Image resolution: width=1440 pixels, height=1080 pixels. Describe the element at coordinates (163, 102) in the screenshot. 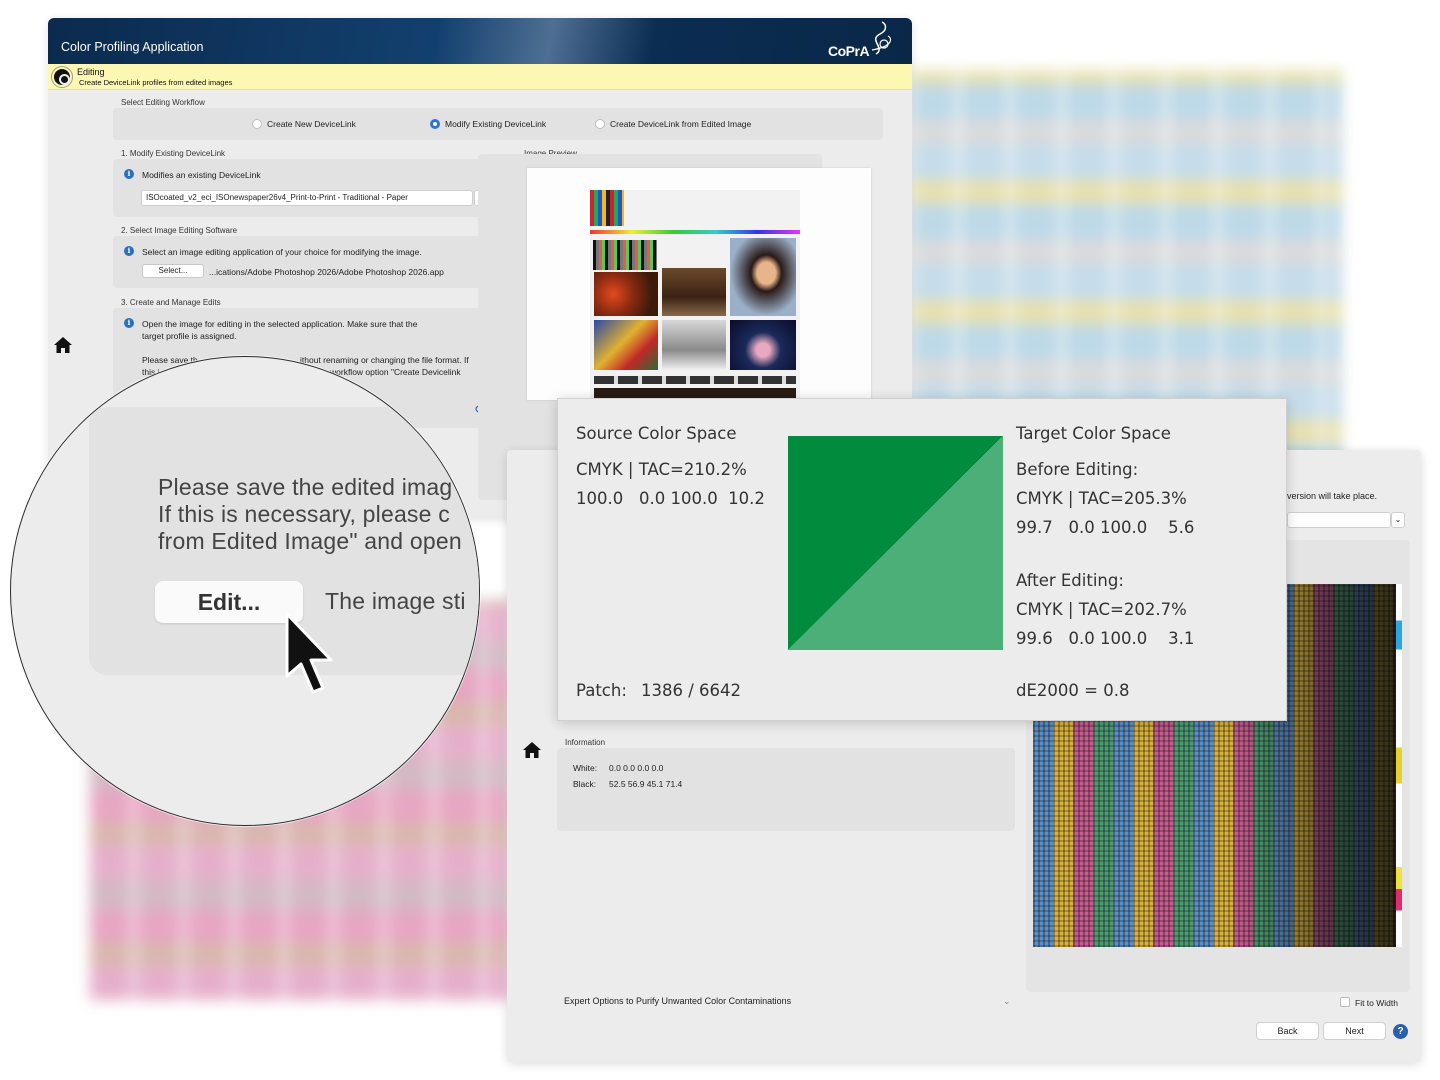

I see `workflow-label: Select Editing Workflow` at that location.